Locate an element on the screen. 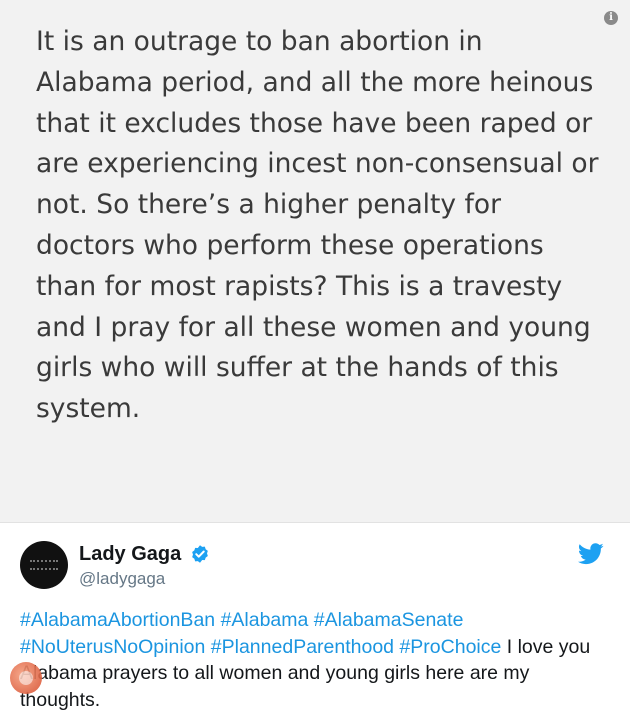 The height and width of the screenshot is (720, 630). hashtag-link: #Alabama is located at coordinates (265, 620).